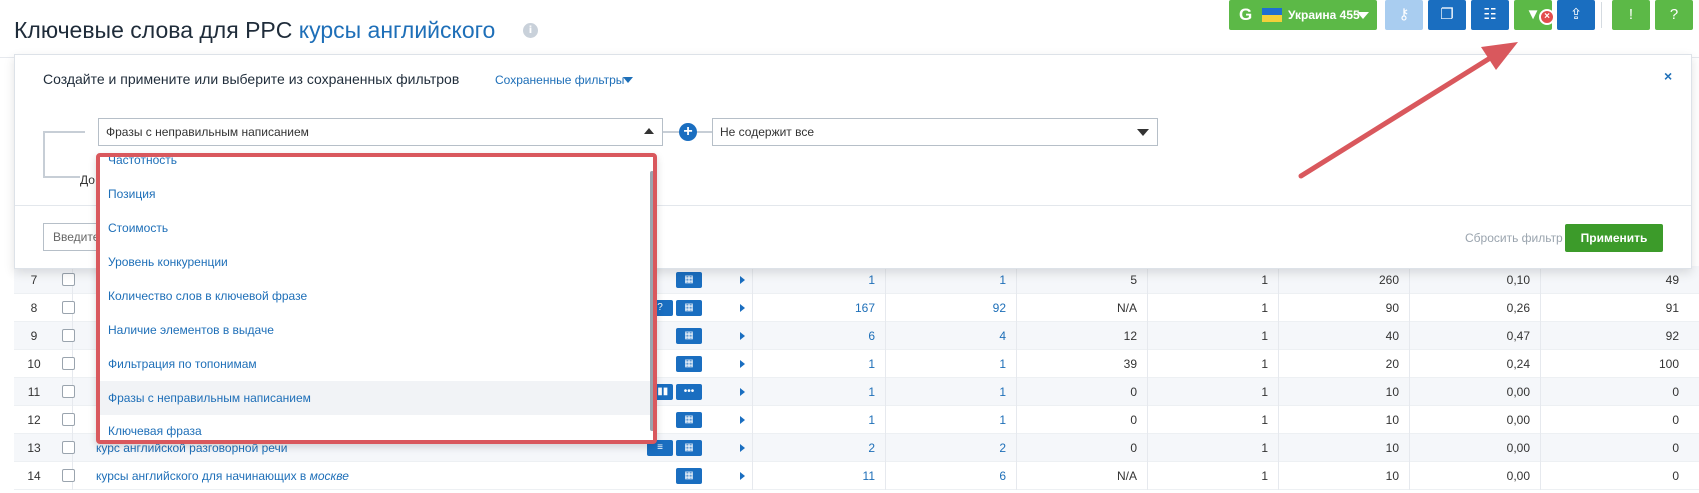 The width and height of the screenshot is (1699, 493). Describe the element at coordinates (375, 330) in the screenshot. I see `dropdown-option: Наличие элементов в выдаче` at that location.